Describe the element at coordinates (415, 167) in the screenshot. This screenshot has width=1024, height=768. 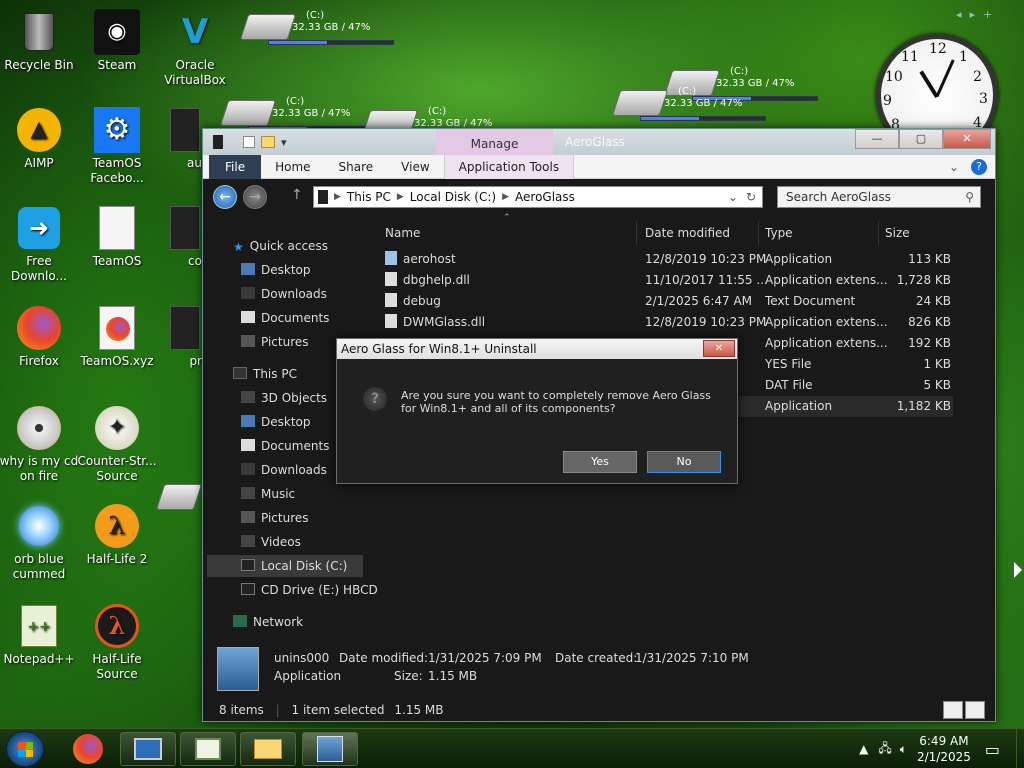
I see `tab-view: View` at that location.